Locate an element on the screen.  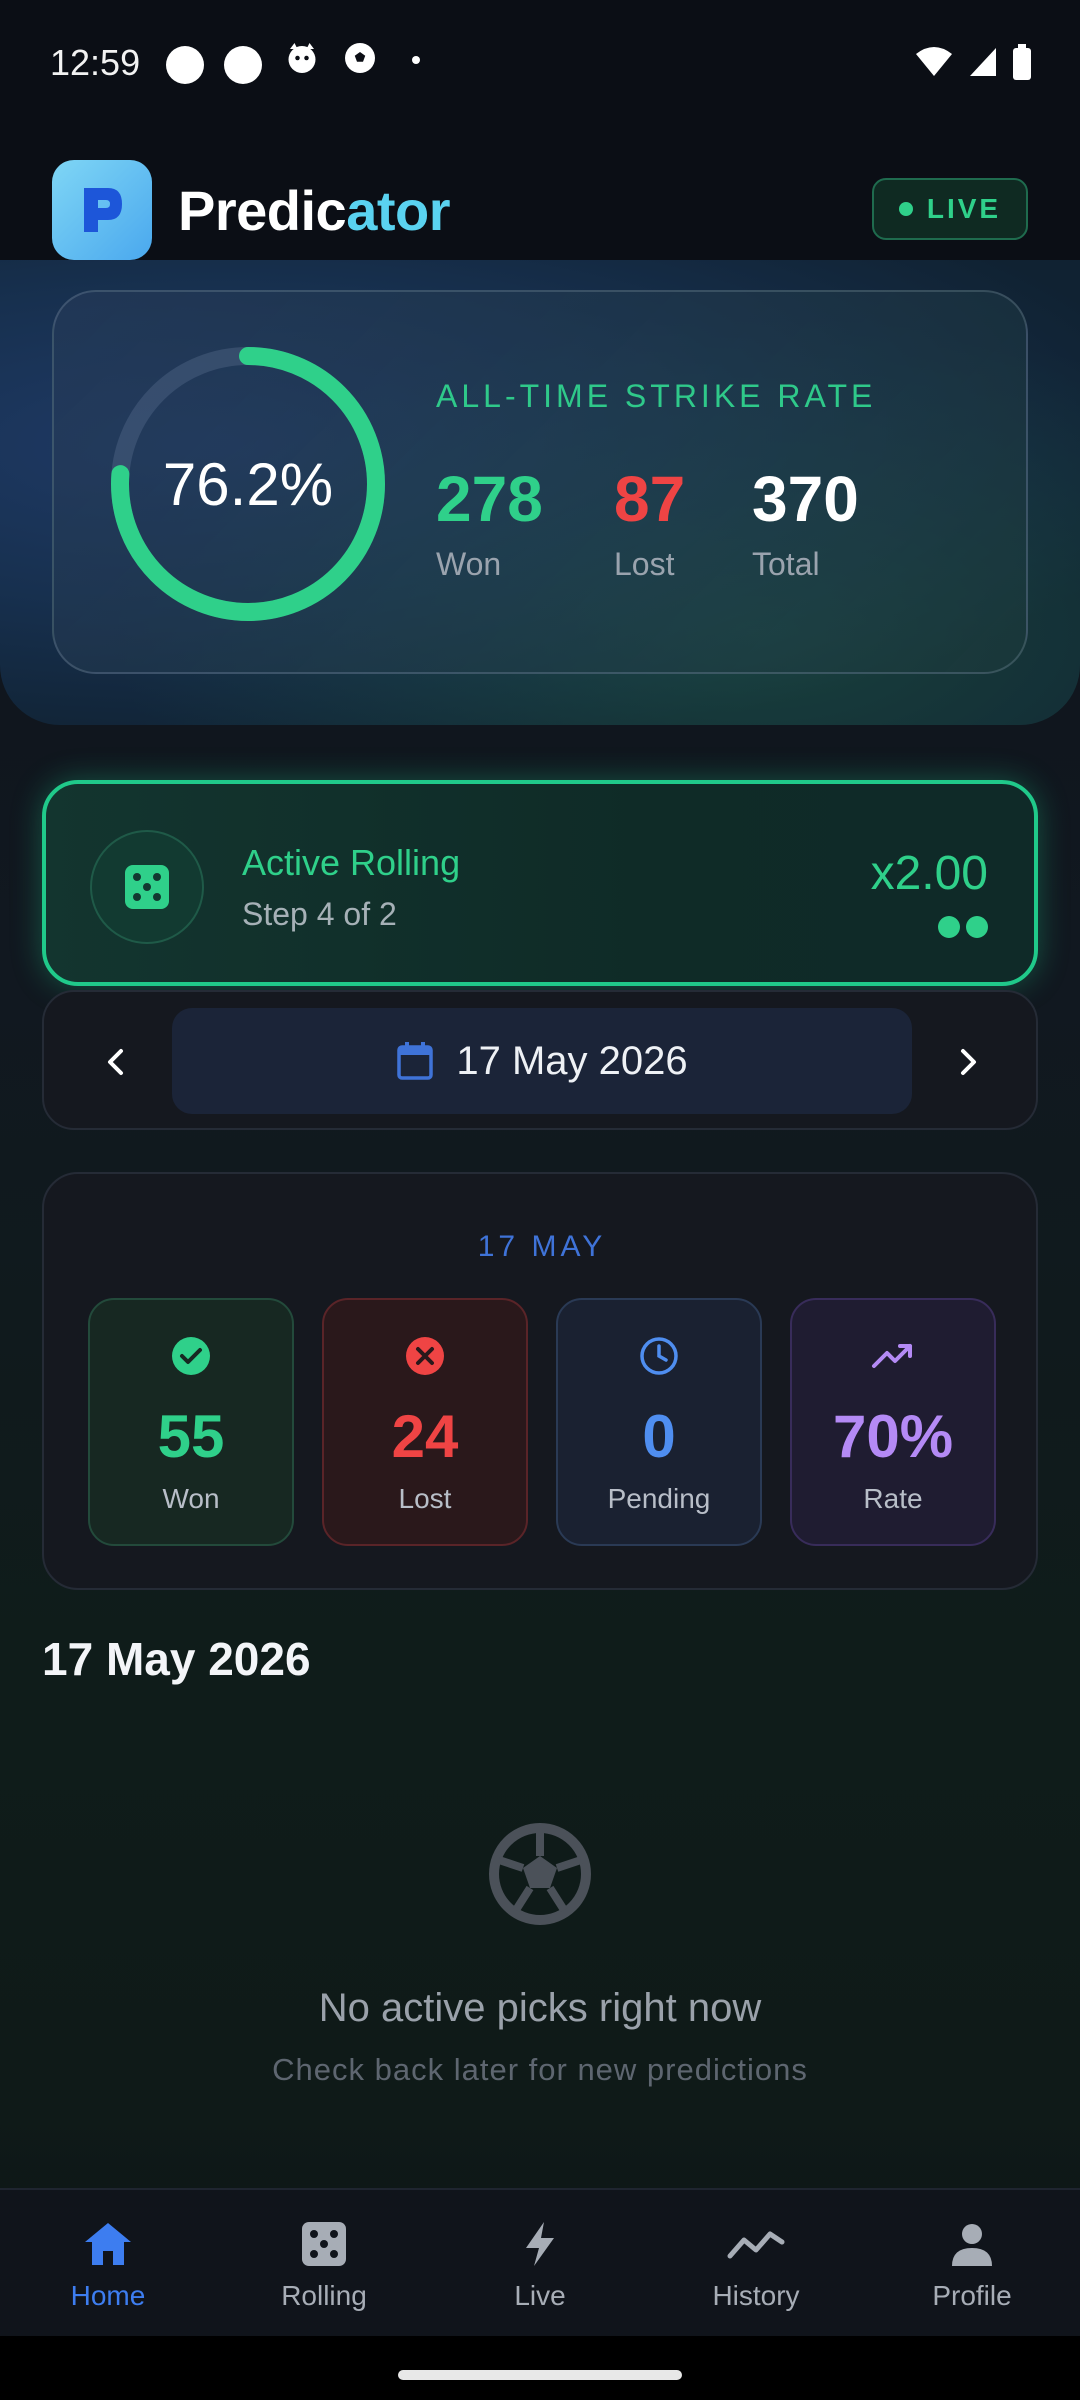
bottom-navigation: Home Rolling Live History Profile is located at coordinates (540, 2262).